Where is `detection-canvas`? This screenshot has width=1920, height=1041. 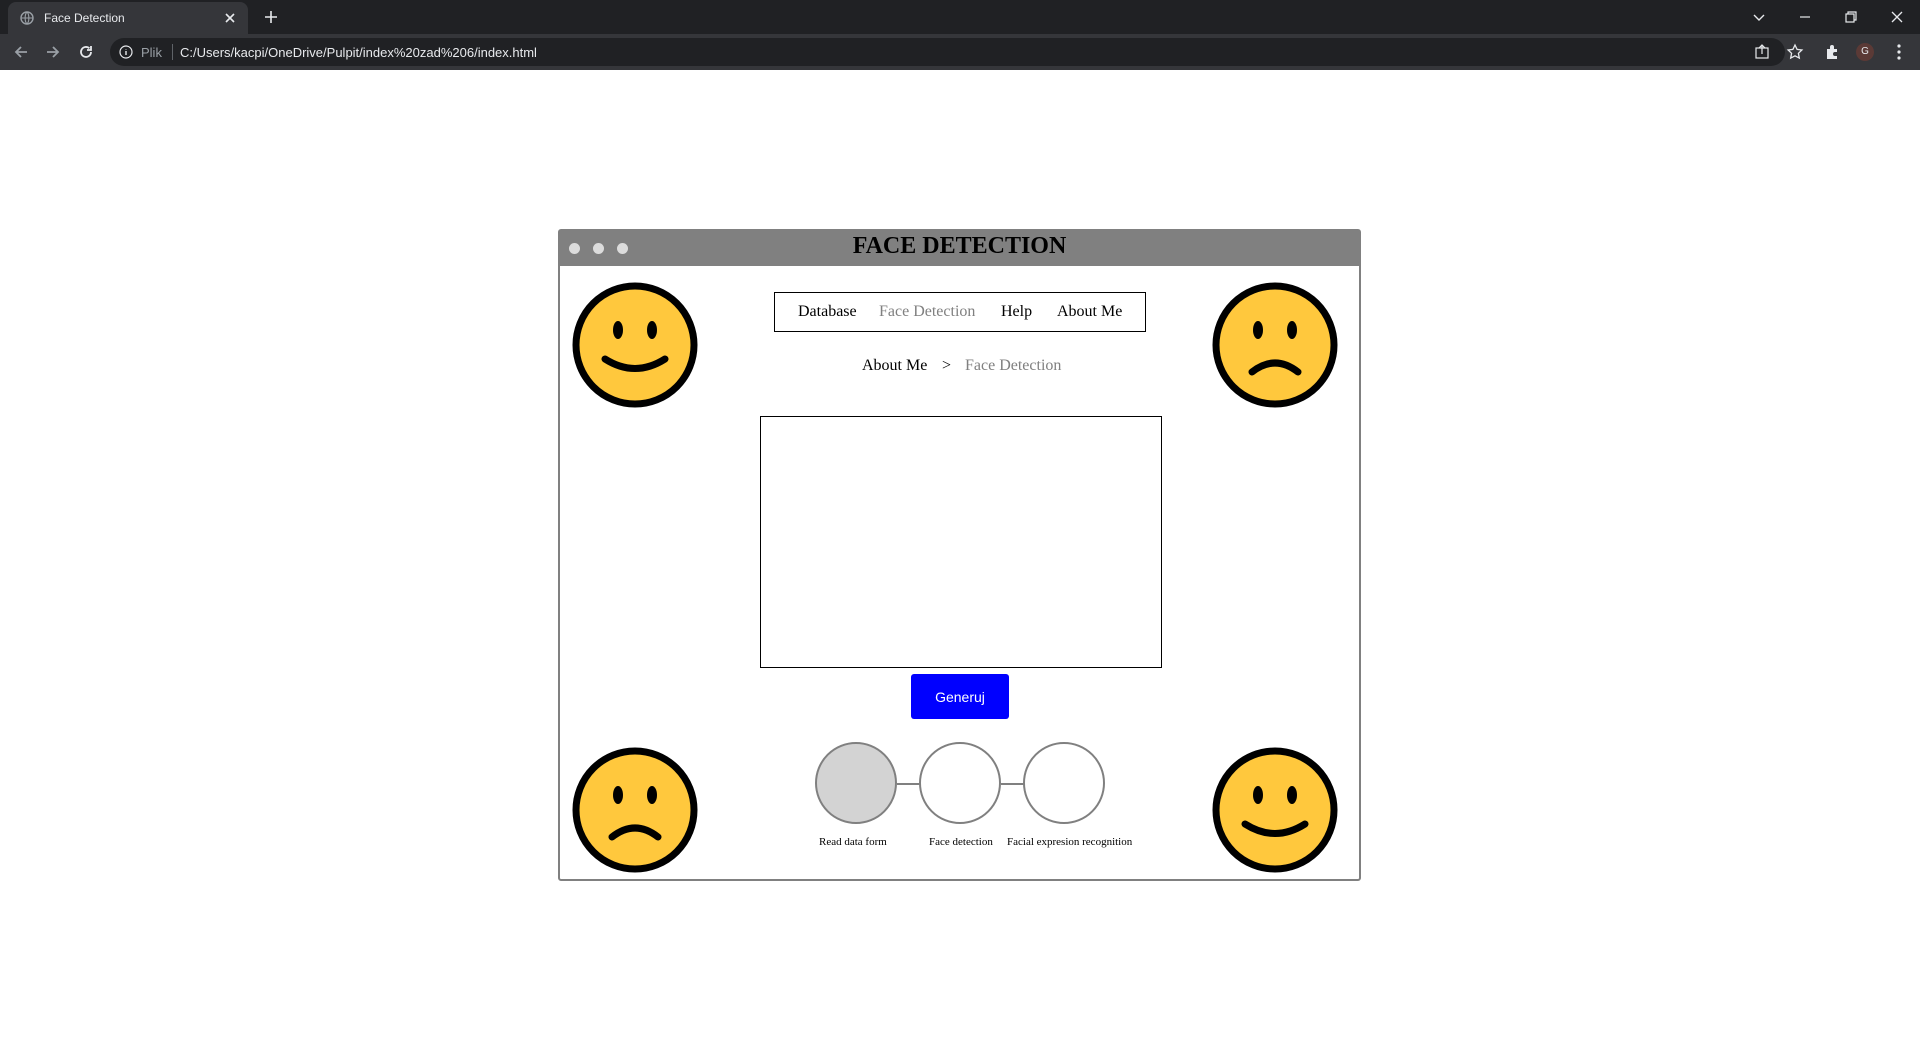
detection-canvas is located at coordinates (961, 542).